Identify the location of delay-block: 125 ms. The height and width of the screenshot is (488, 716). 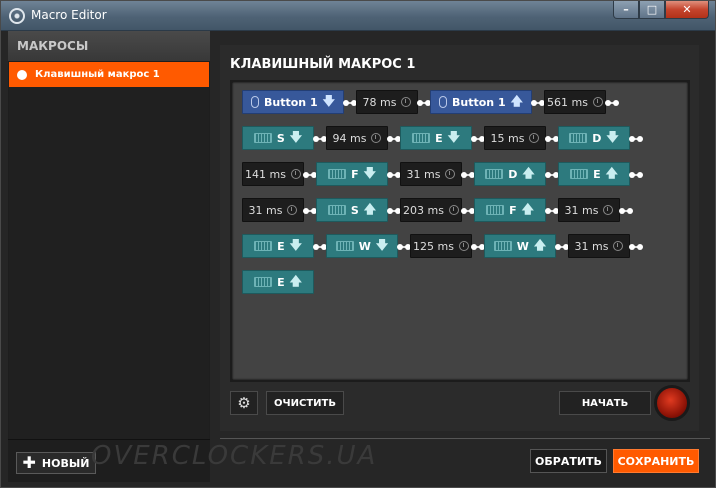
(441, 246).